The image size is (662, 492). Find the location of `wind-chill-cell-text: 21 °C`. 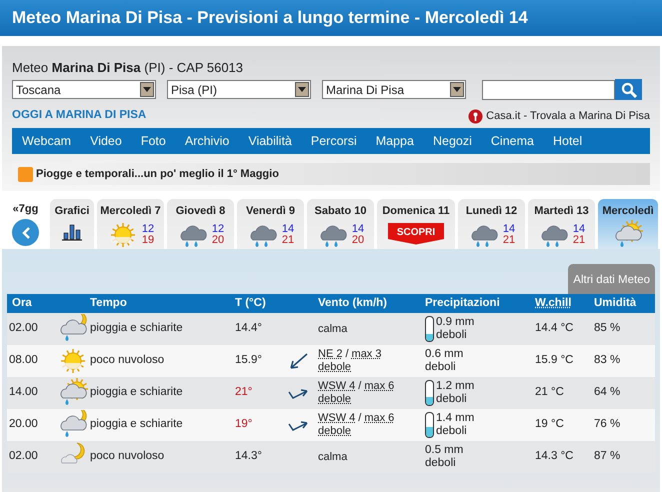

wind-chill-cell-text: 21 °C is located at coordinates (550, 392).